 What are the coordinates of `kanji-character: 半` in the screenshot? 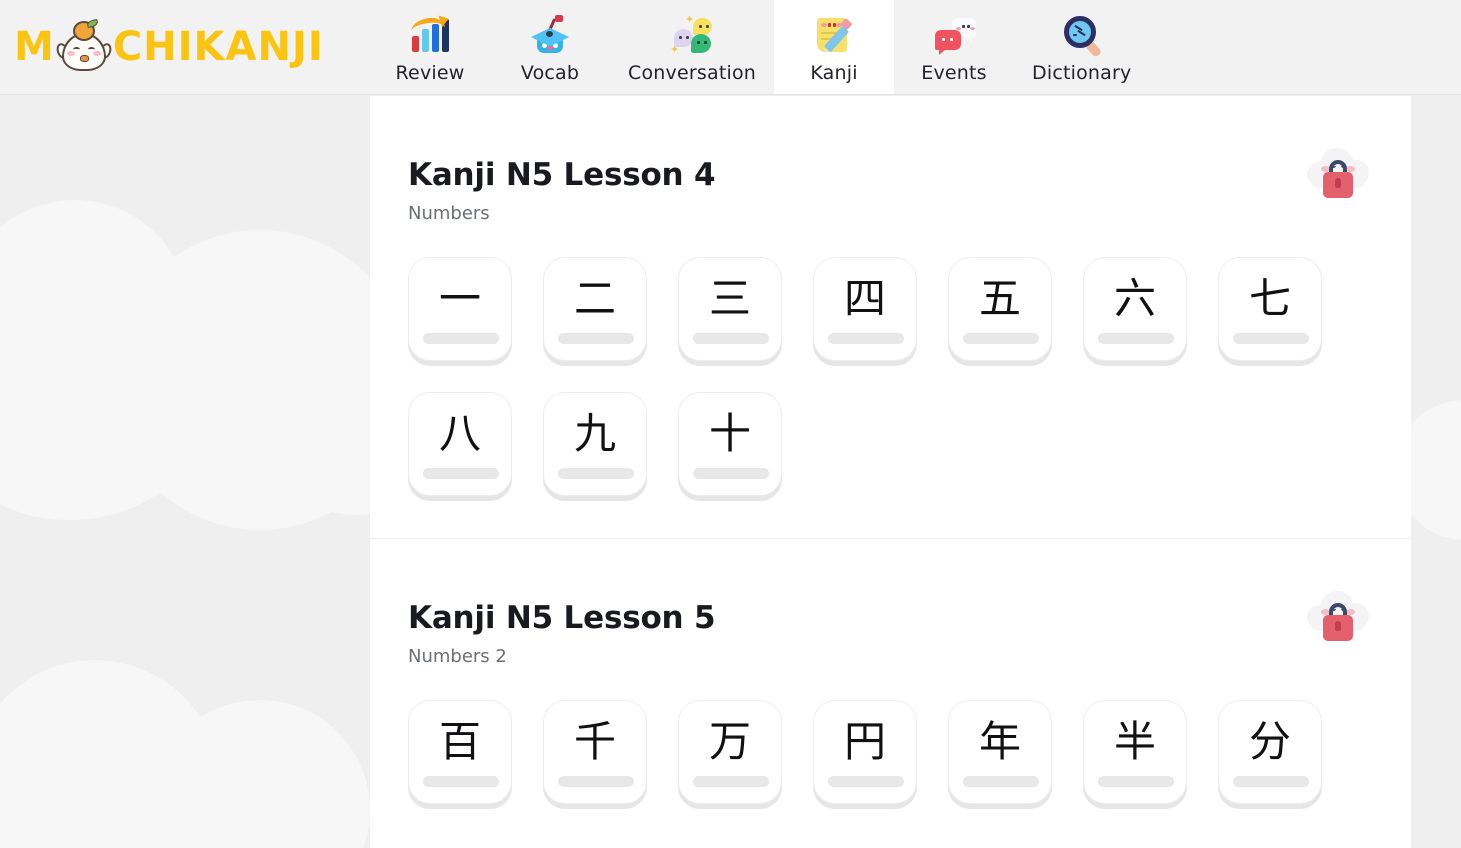 It's located at (1134, 742).